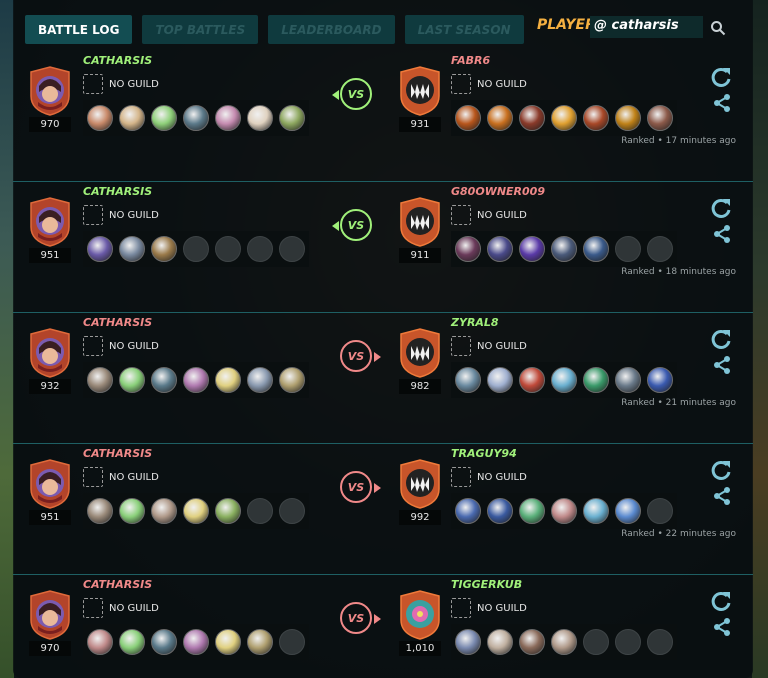 The image size is (768, 678). What do you see at coordinates (50, 648) in the screenshot?
I see `player-rating: 970` at bounding box center [50, 648].